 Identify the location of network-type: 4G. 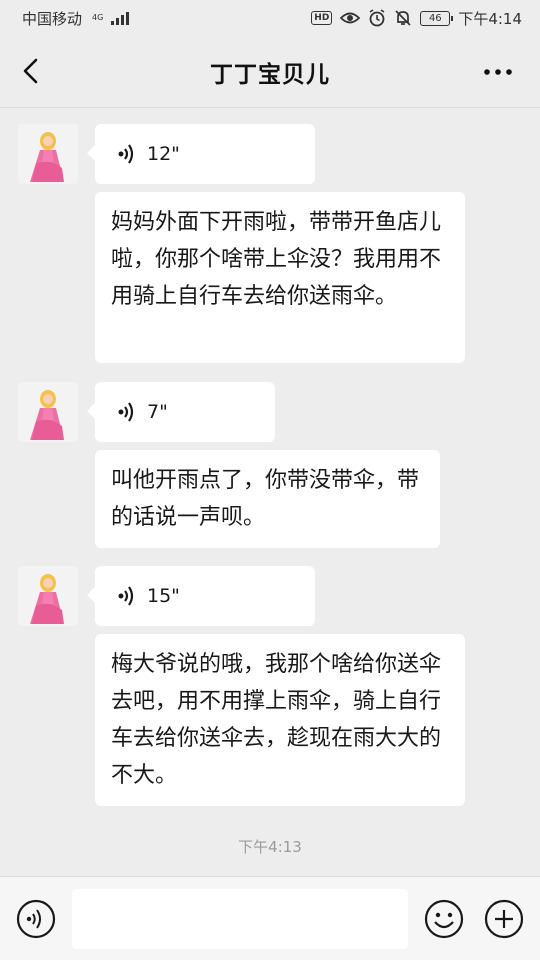
(98, 17).